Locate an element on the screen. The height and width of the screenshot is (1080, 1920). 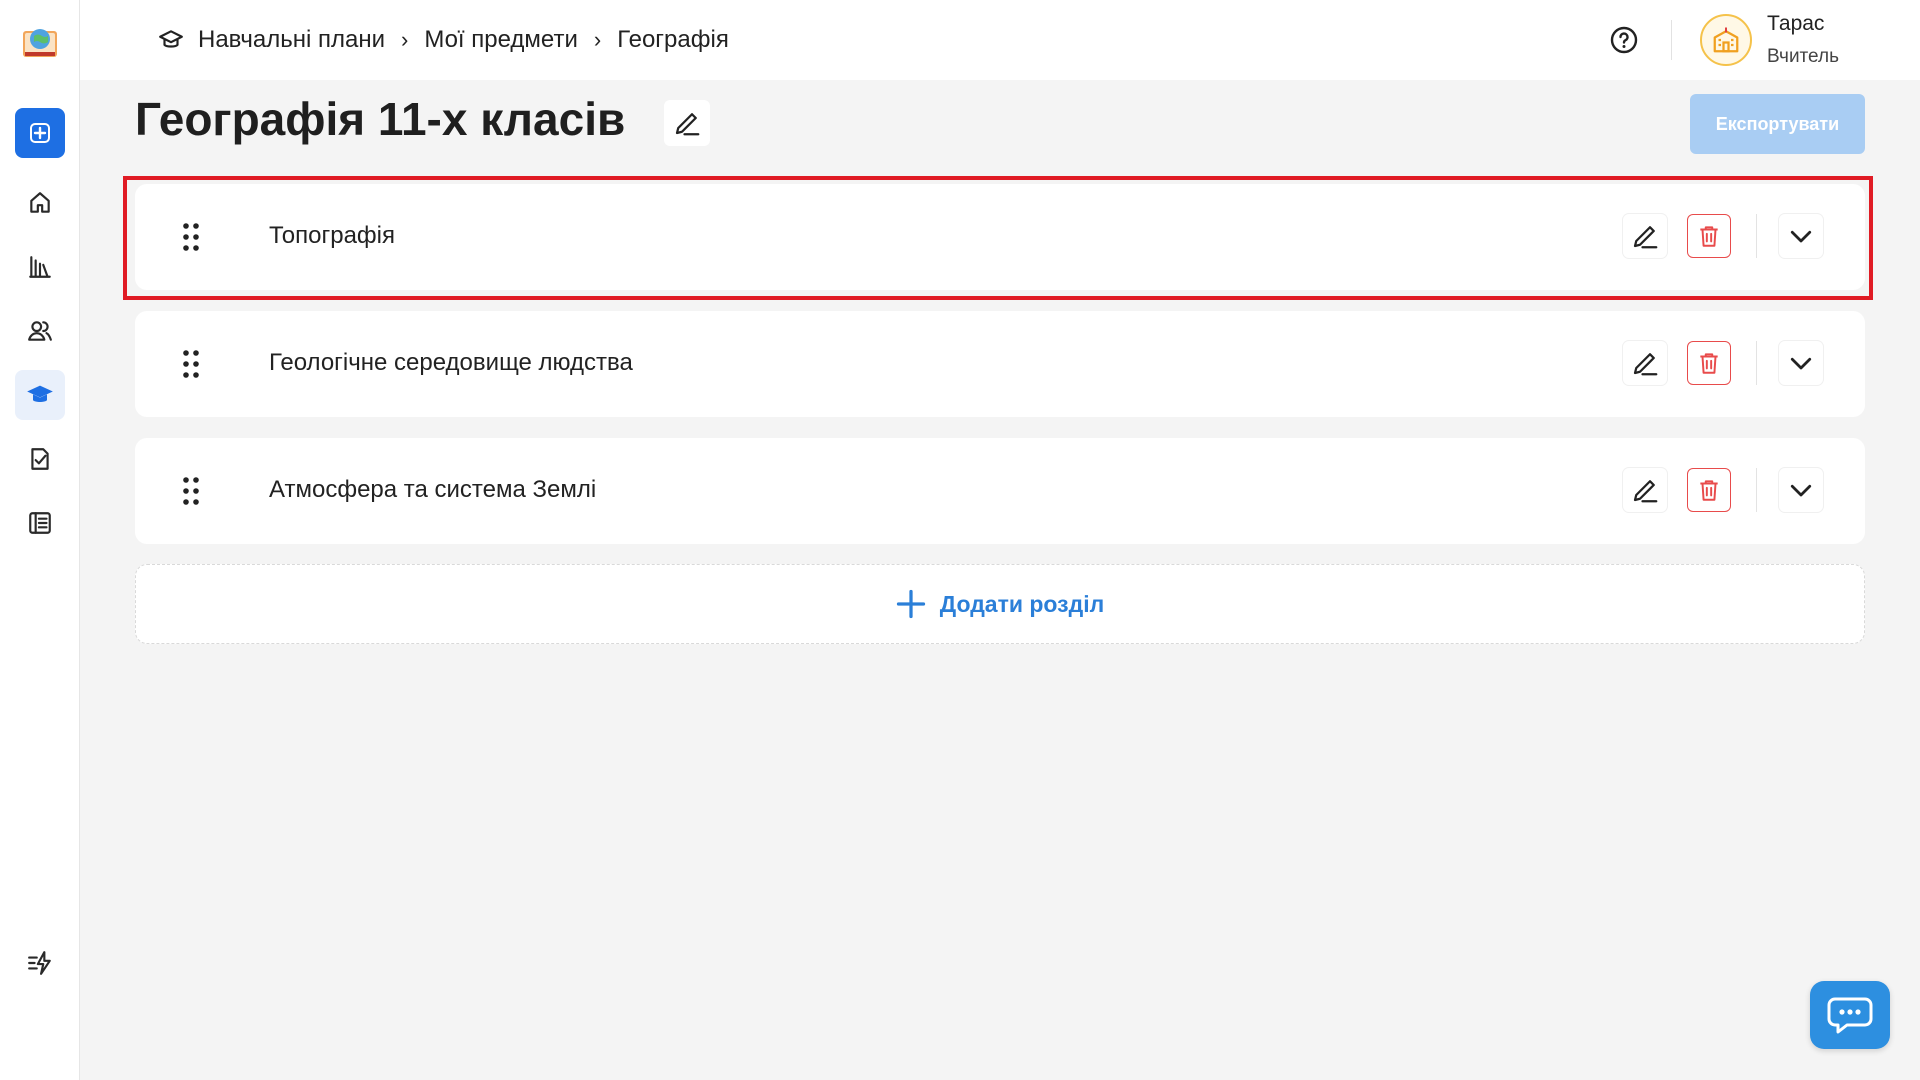
journal-icon is located at coordinates (39, 523).